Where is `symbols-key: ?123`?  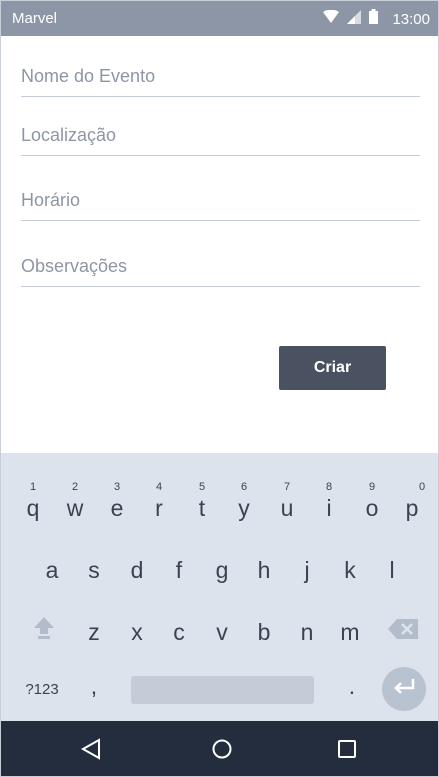 symbols-key: ?123 is located at coordinates (42, 690).